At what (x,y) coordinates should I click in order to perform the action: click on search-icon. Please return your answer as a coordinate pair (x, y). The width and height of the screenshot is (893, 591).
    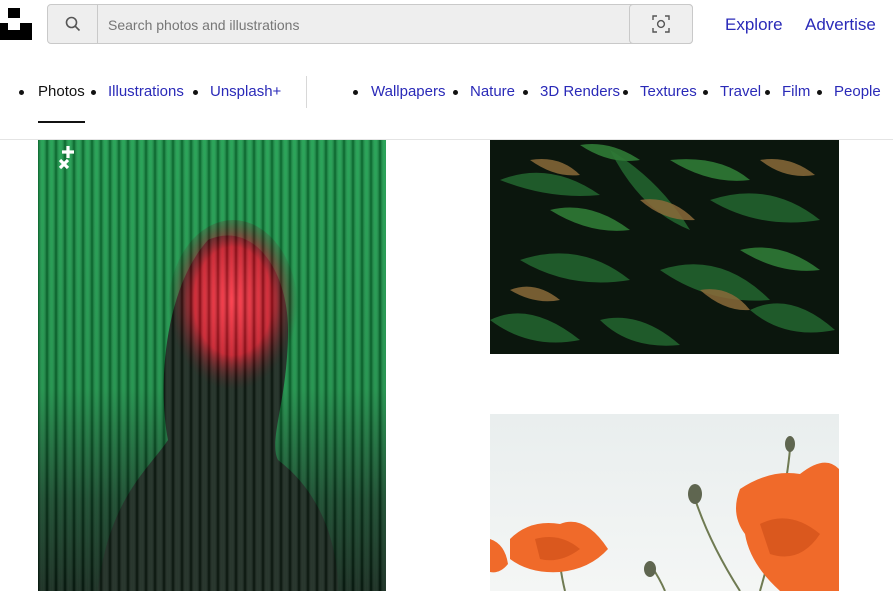
    Looking at the image, I should click on (72, 24).